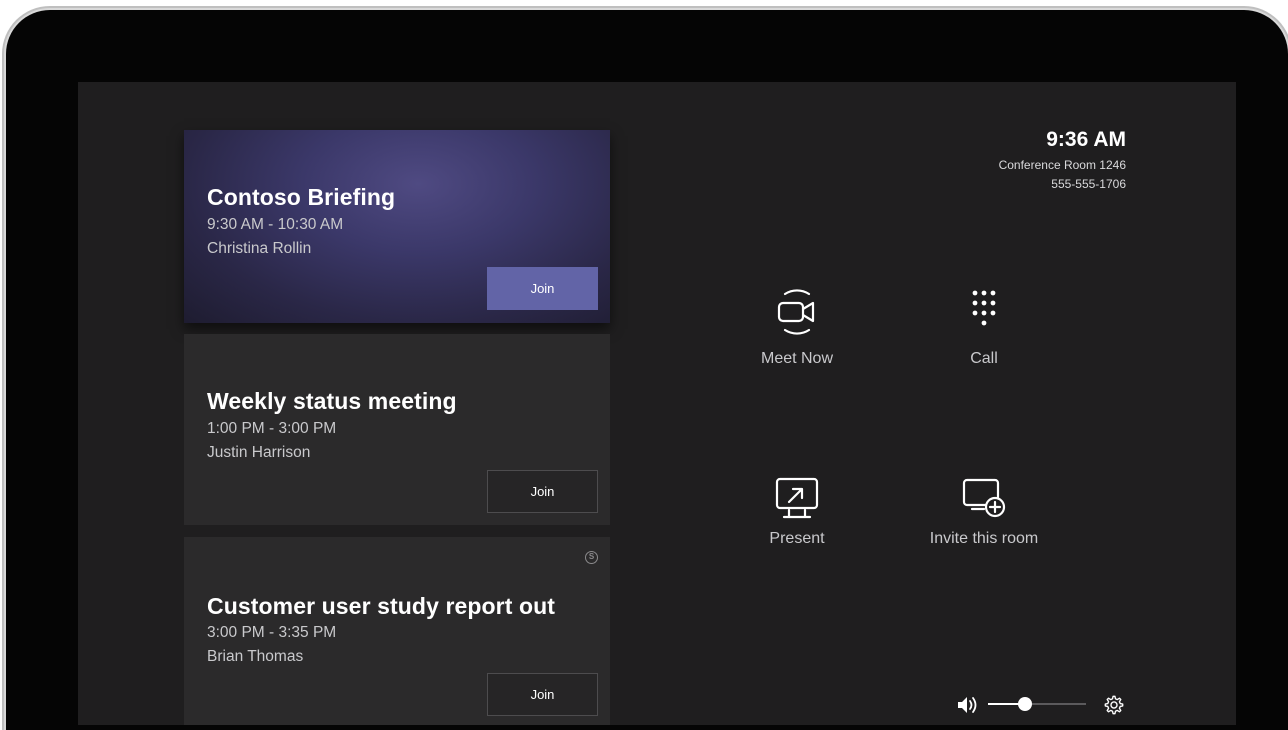  Describe the element at coordinates (272, 632) in the screenshot. I see `meeting-time: 3:00 PM - 3:35 PM` at that location.